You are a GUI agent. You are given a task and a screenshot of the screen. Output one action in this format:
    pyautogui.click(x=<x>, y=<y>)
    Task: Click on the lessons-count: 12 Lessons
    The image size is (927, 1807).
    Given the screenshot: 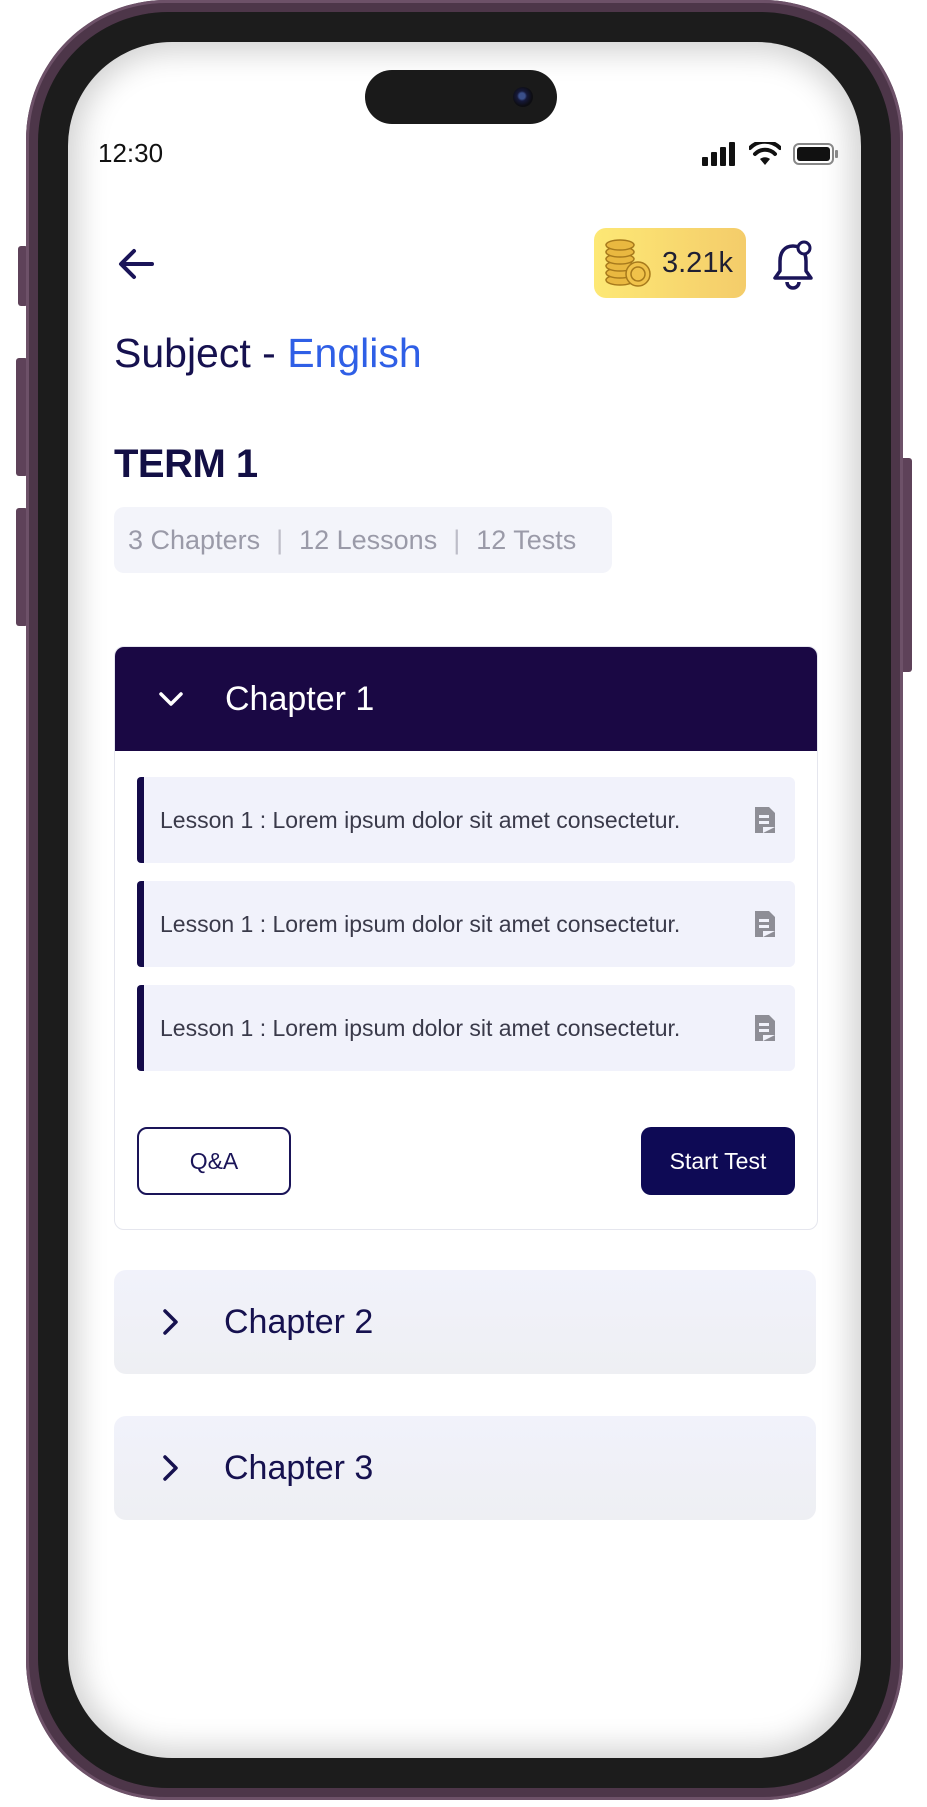 What is the action you would take?
    pyautogui.click(x=368, y=539)
    